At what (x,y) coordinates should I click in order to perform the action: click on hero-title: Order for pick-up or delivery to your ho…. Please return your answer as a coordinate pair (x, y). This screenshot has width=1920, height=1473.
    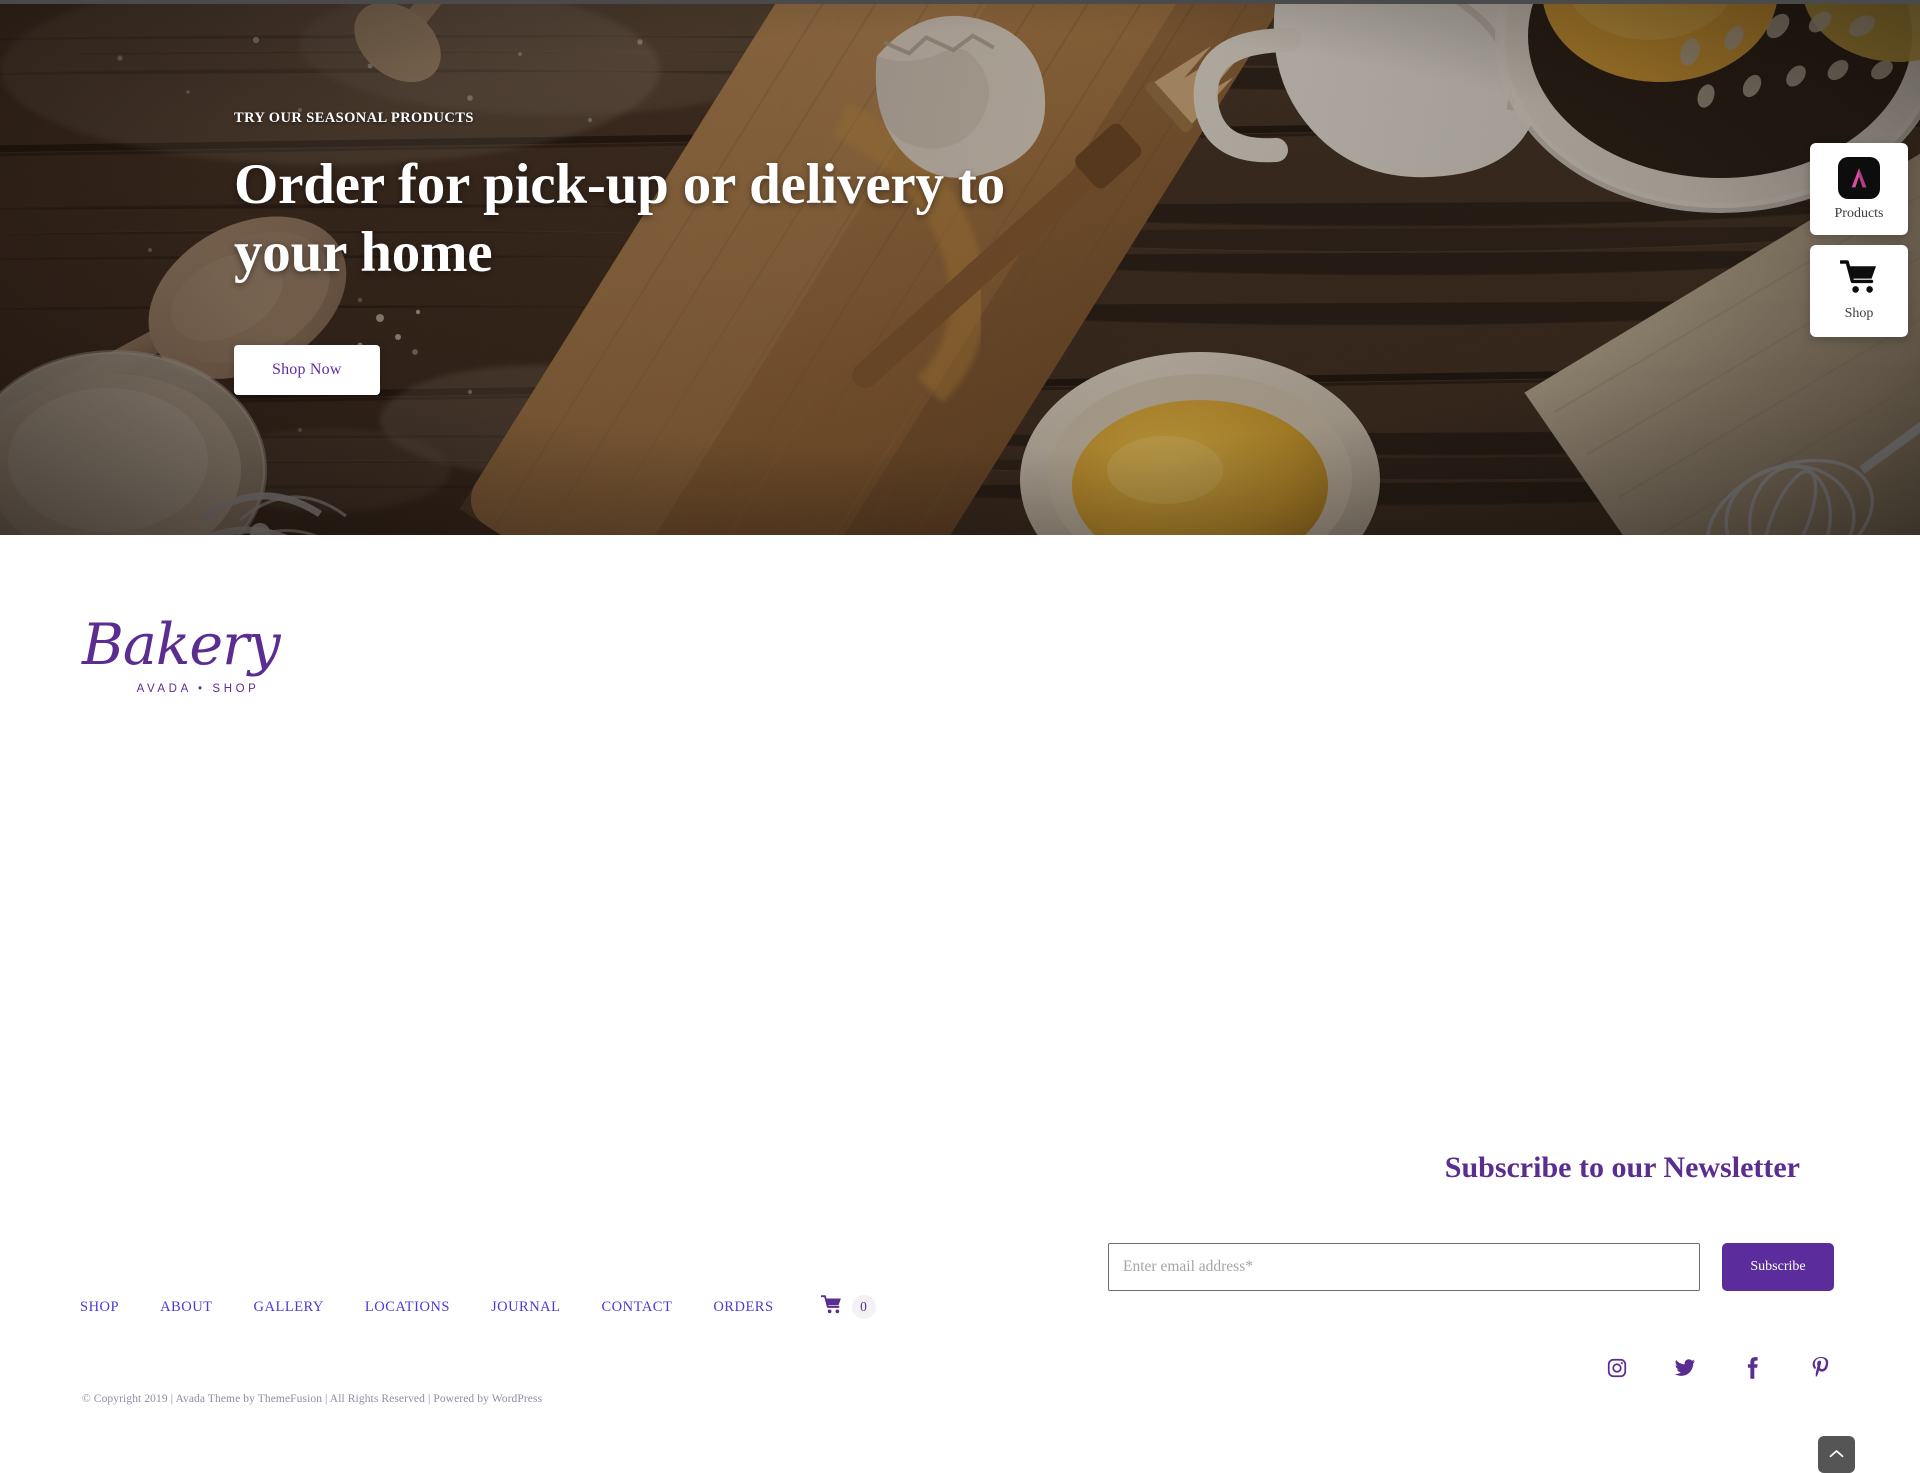
    Looking at the image, I should click on (619, 218).